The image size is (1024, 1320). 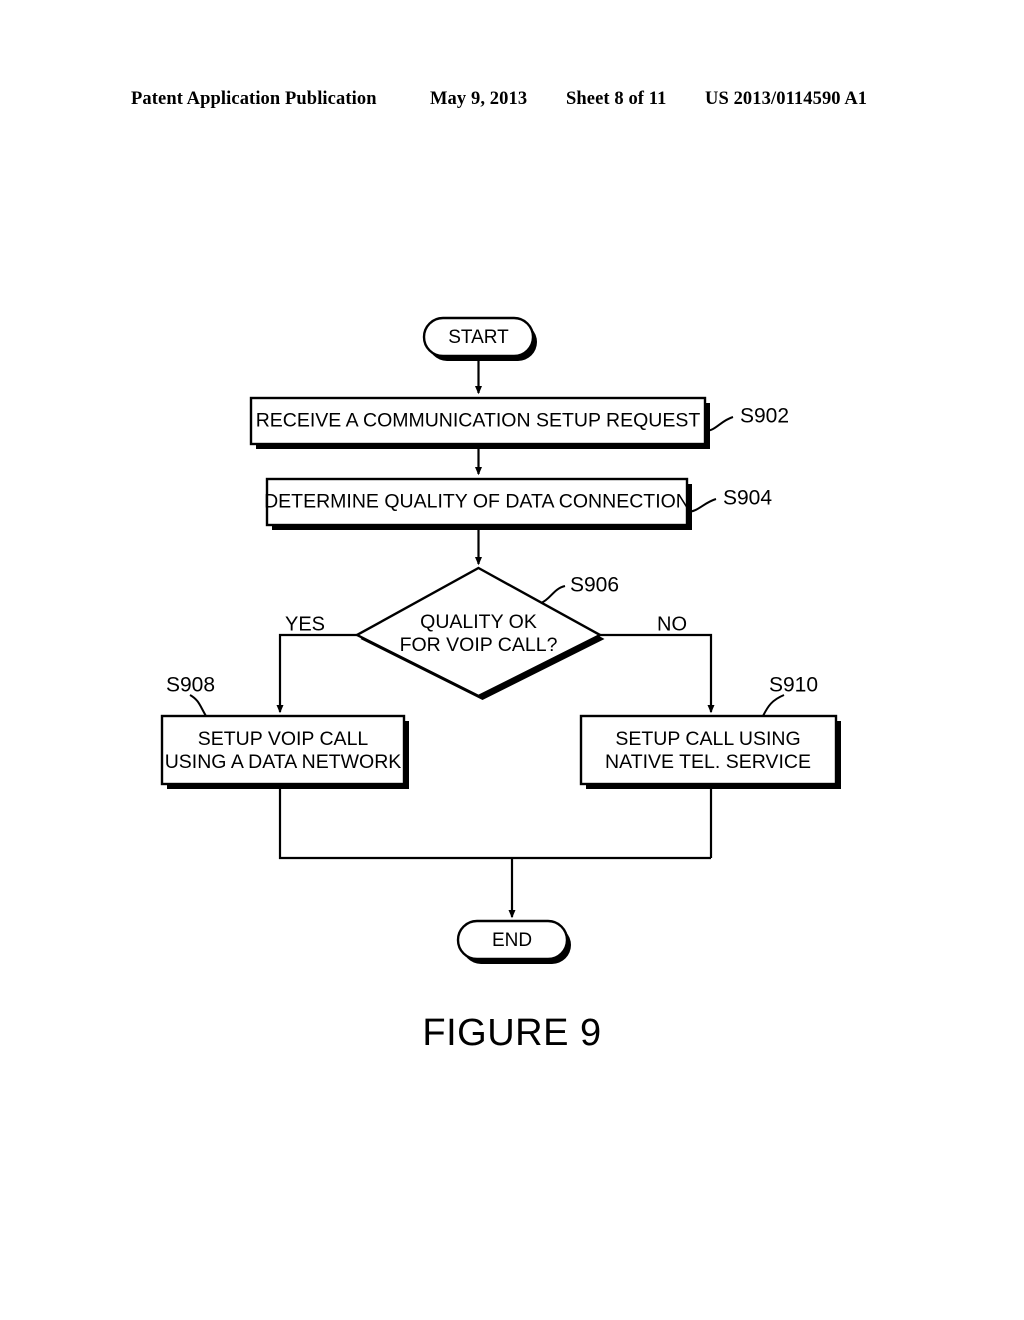 What do you see at coordinates (198, 705) in the screenshot?
I see `leader-line-s908` at bounding box center [198, 705].